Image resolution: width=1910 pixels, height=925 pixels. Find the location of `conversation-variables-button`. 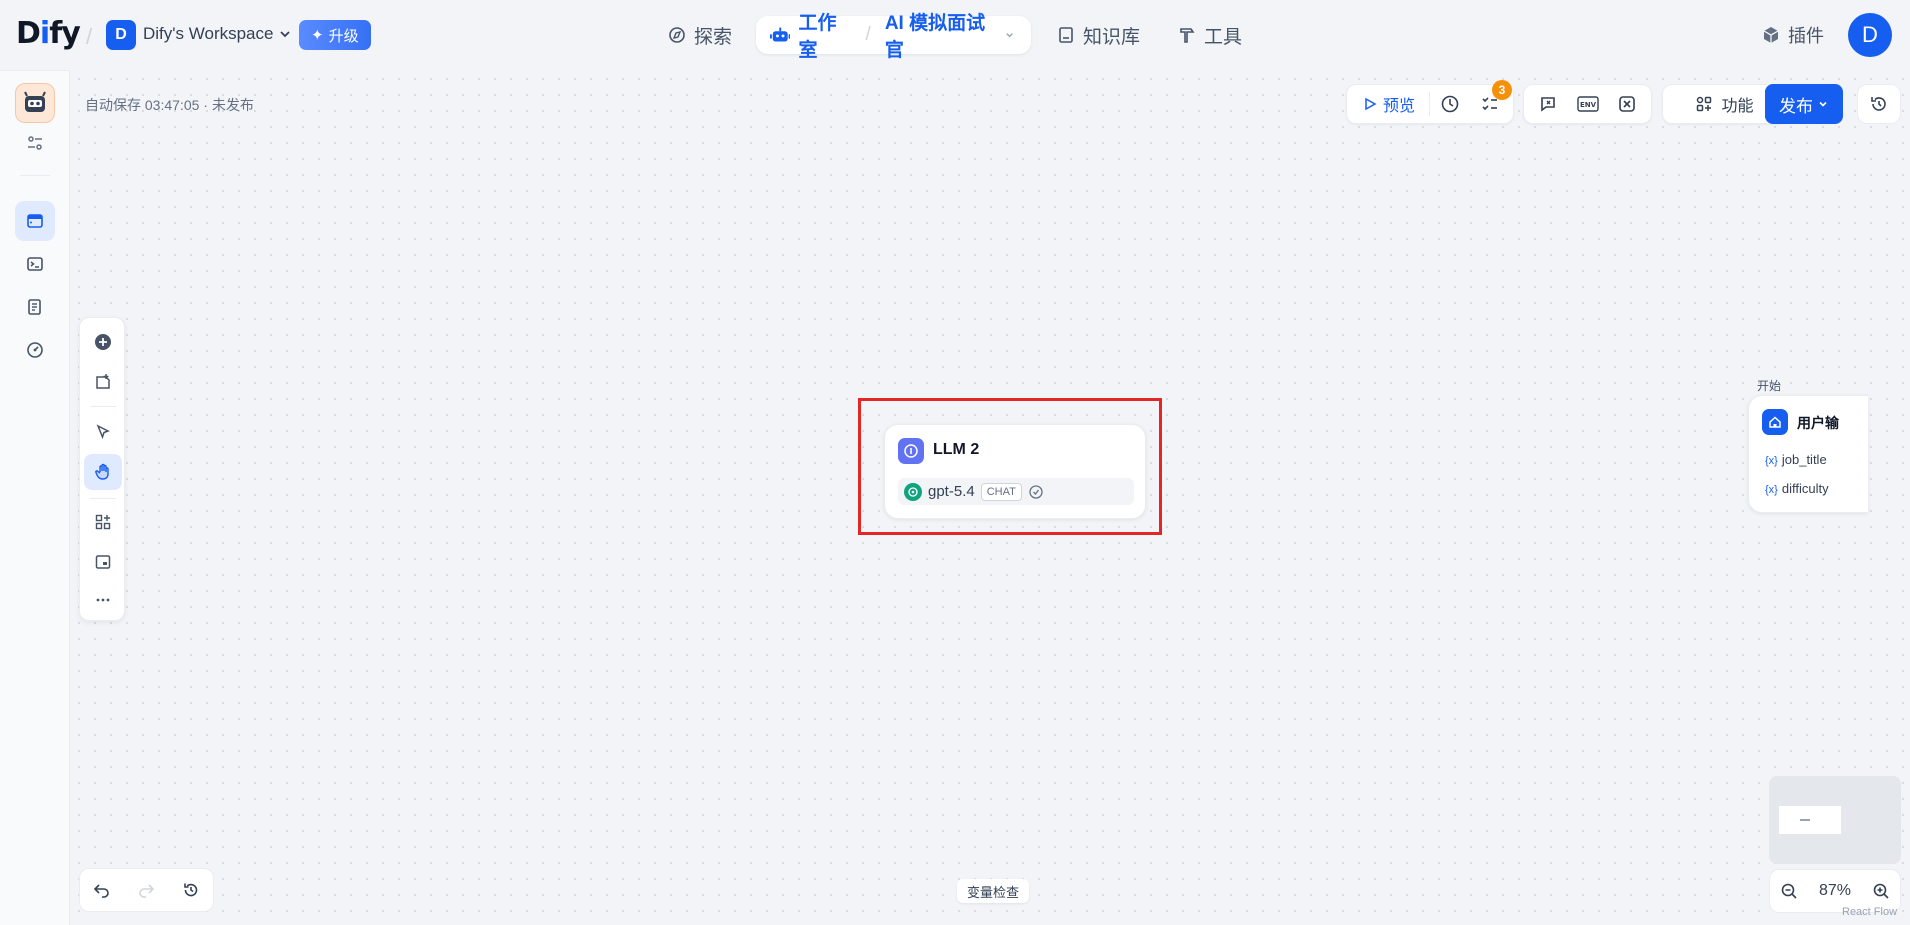

conversation-variables-button is located at coordinates (1548, 104).